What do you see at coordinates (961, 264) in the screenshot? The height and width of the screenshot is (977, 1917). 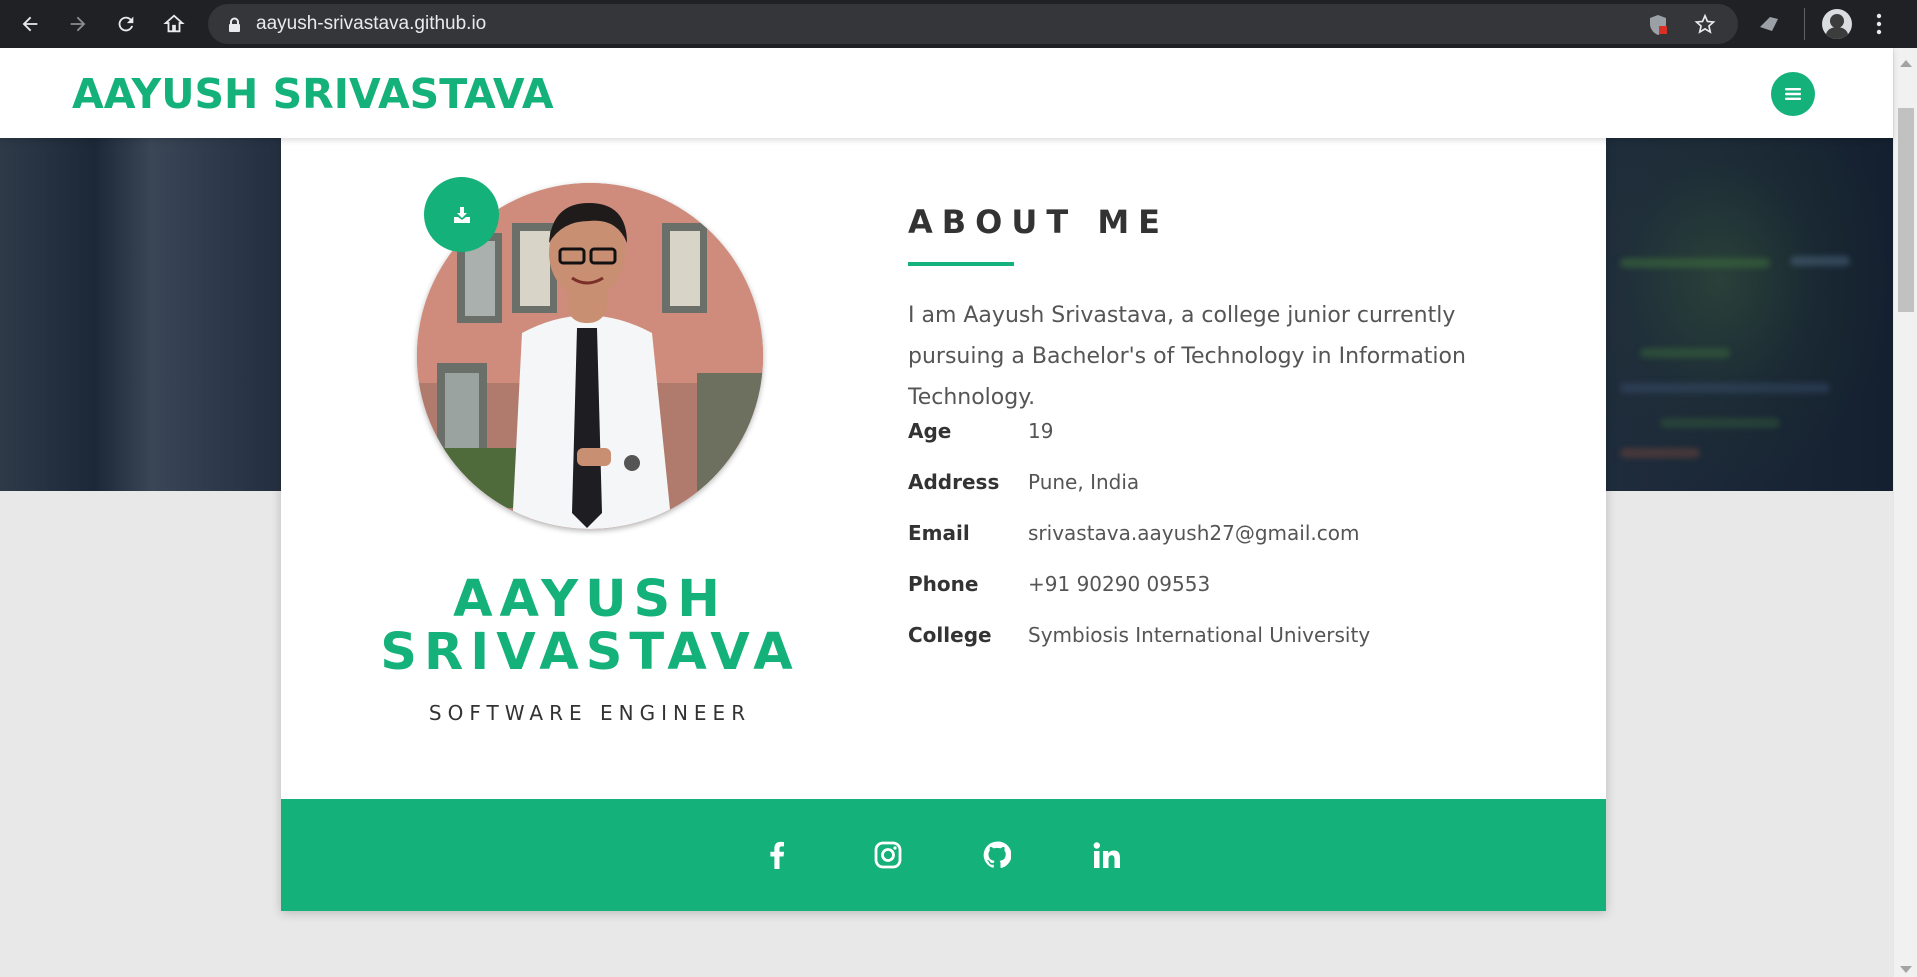 I see `about-underline` at bounding box center [961, 264].